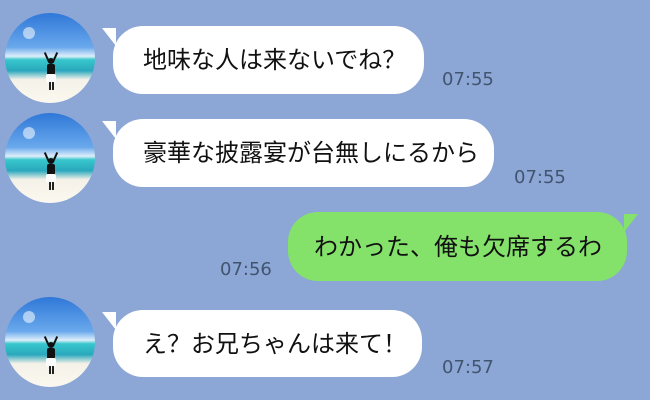 This screenshot has width=650, height=400. I want to click on incoming-message-bubble: 豪華な披露宴が台無しにるから, so click(298, 153).